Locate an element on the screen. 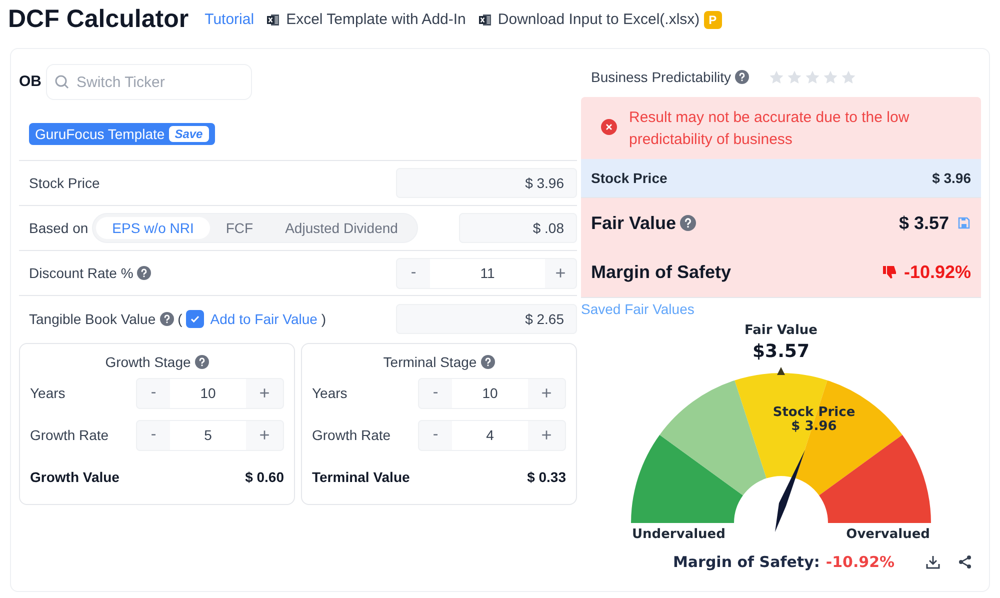 This screenshot has height=598, width=1000. stepper-field: - 5 + is located at coordinates (210, 435).